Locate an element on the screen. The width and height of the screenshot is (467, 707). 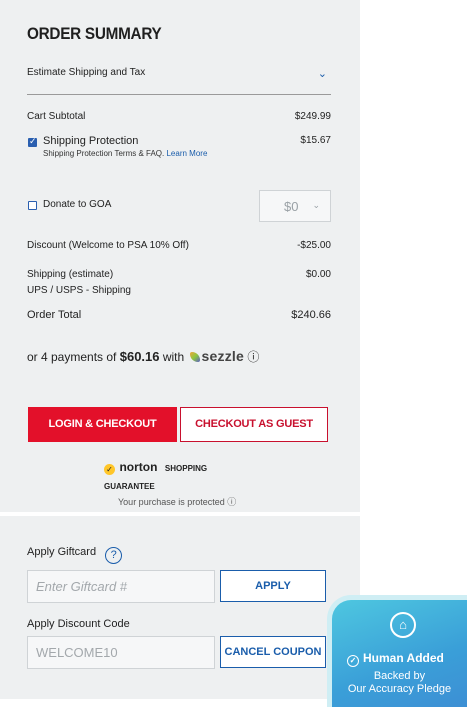
info-icon: ⓘ is located at coordinates (253, 357).